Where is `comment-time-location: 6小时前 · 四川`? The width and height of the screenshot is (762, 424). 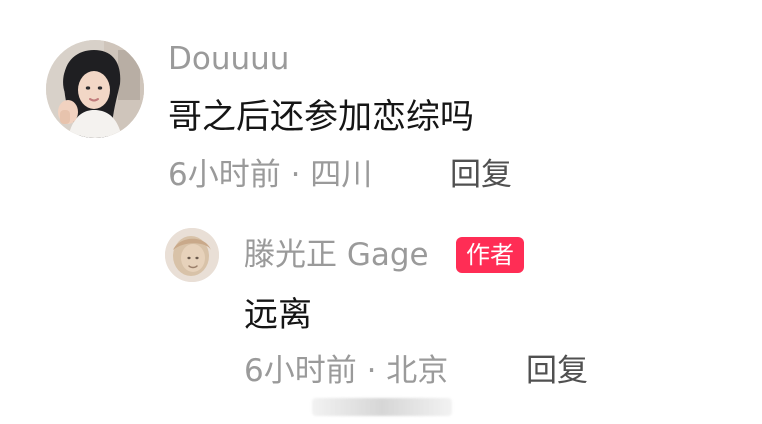 comment-time-location: 6小时前 · 四川 is located at coordinates (270, 175).